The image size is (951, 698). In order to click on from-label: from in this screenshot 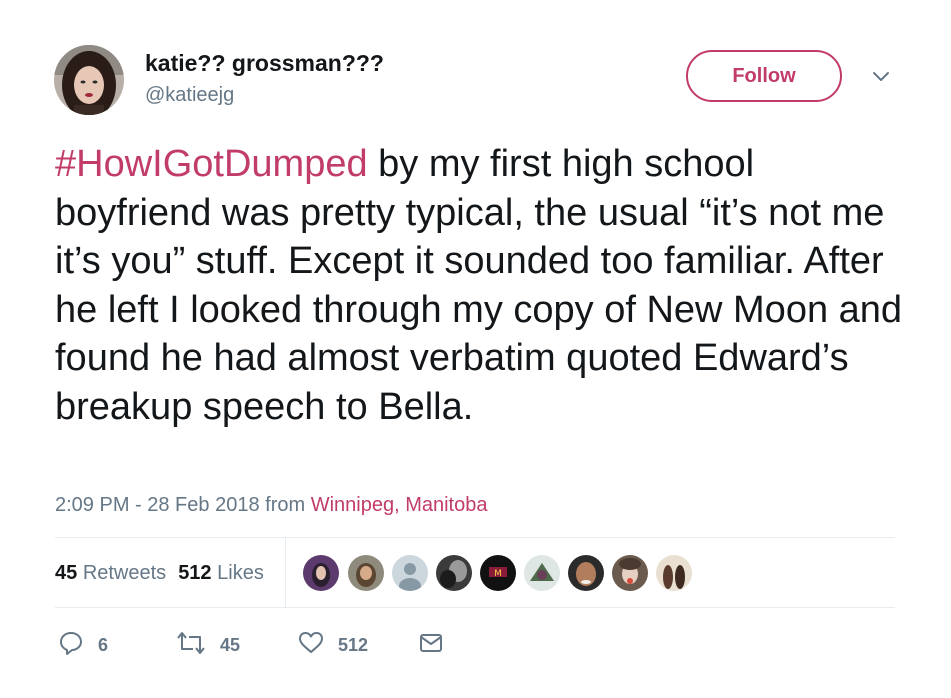, I will do `click(285, 505)`.